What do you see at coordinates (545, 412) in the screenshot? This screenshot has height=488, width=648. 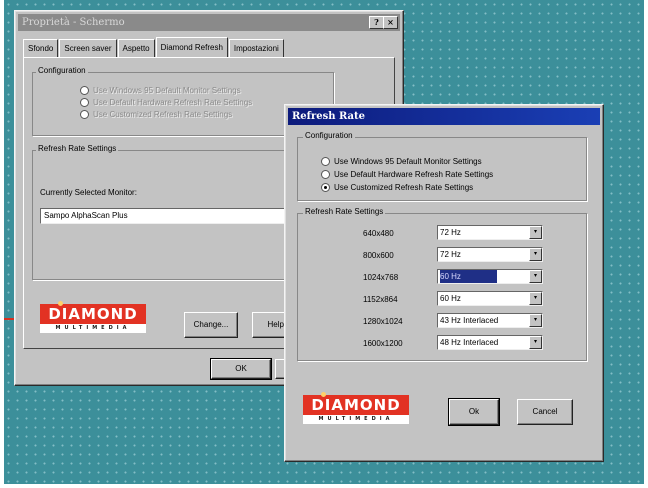 I see `cancel-button: Cancel` at bounding box center [545, 412].